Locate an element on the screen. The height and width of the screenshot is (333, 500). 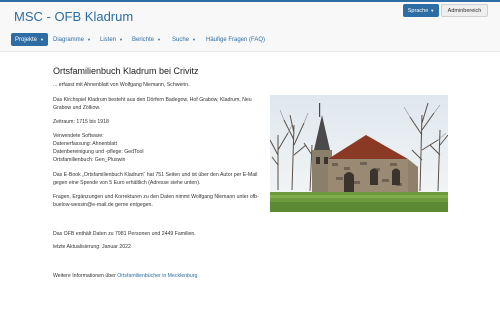
software-capture: Datenerfassung: Ahnenblatt is located at coordinates (85, 144).